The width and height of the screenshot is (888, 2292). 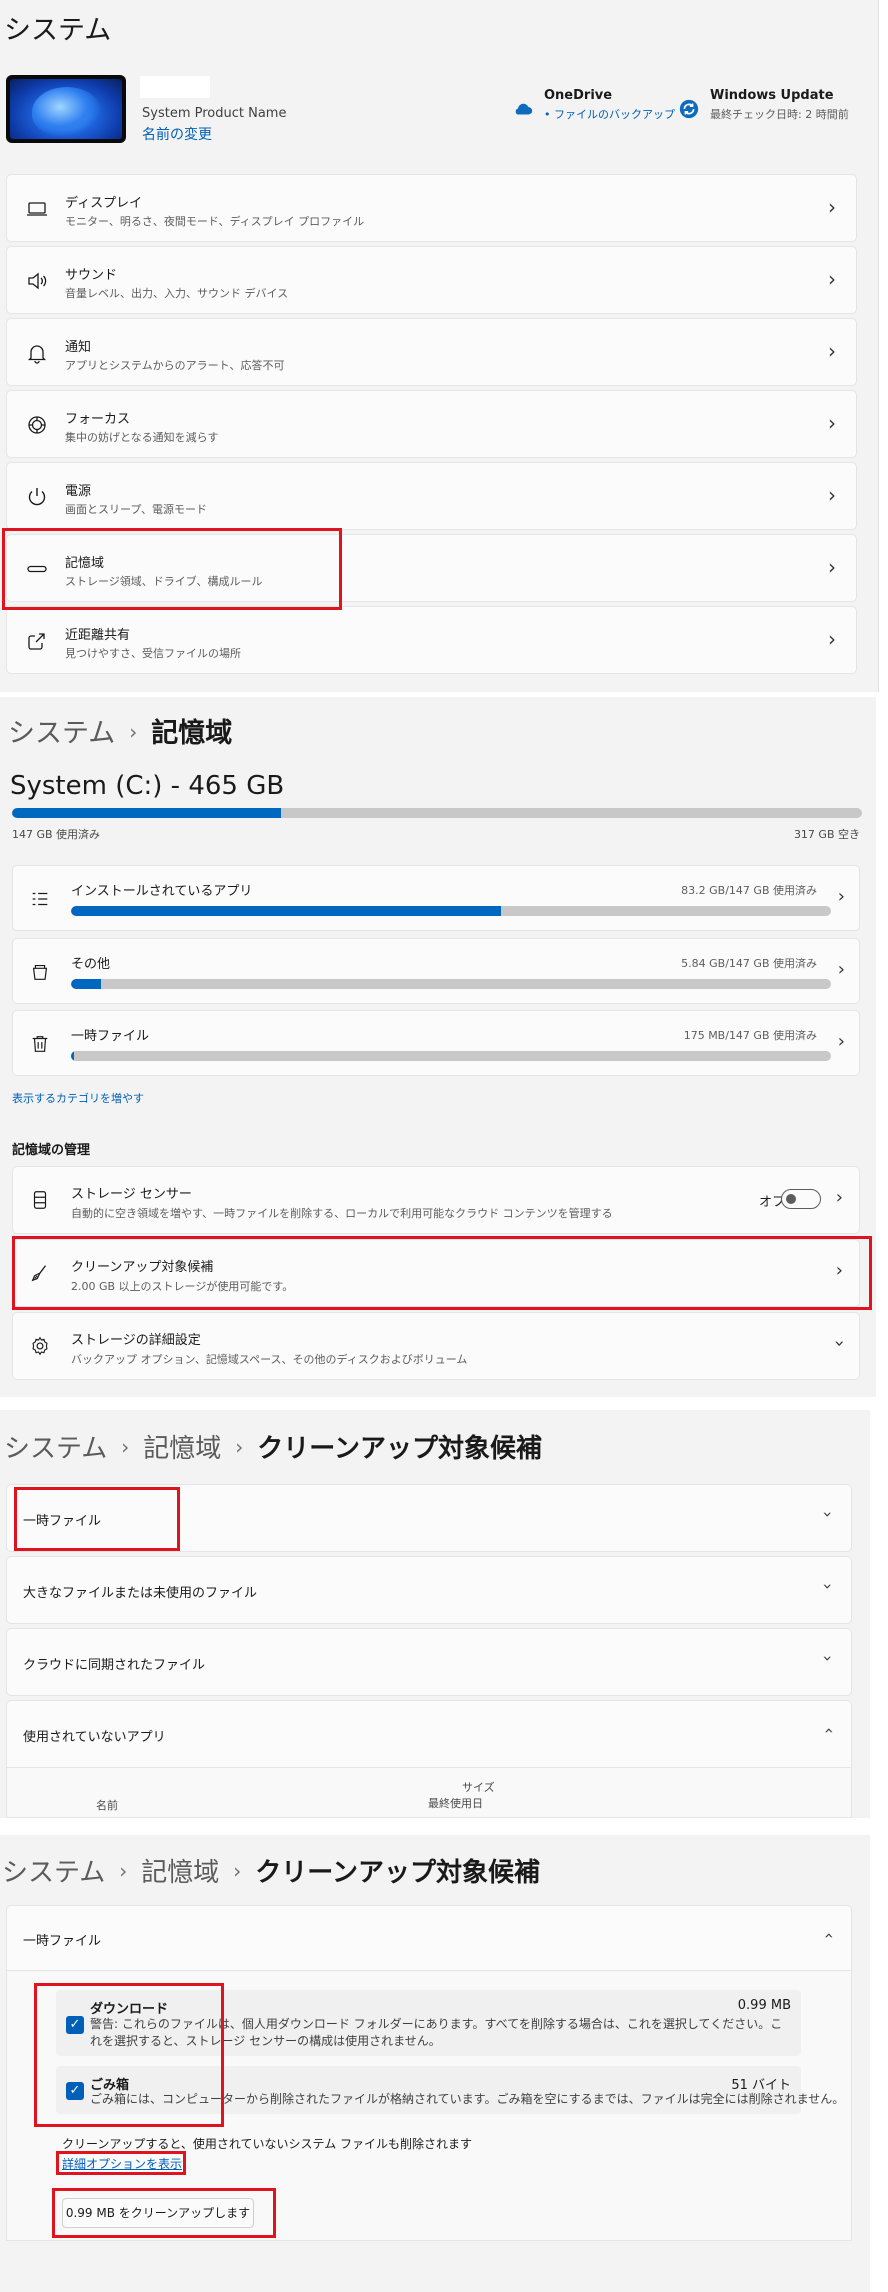 I want to click on windows-update-title: Windows Update, so click(x=772, y=95).